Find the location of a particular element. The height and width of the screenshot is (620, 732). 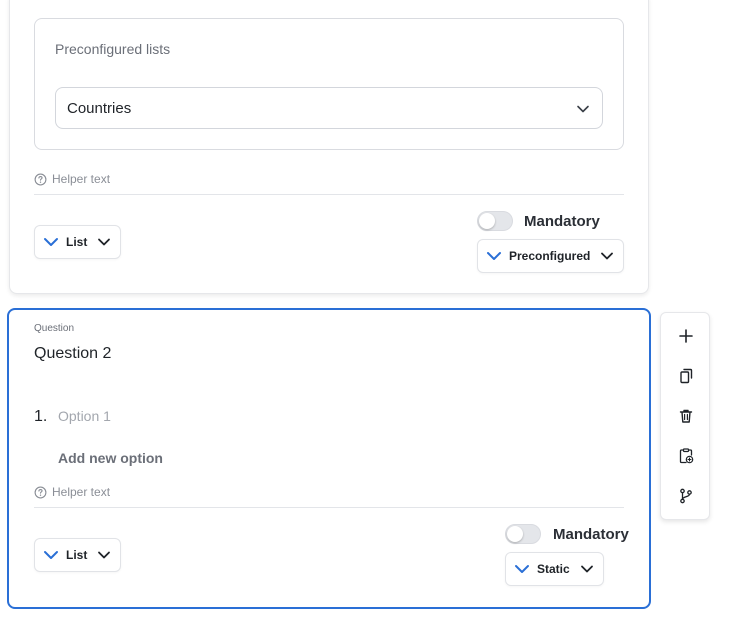

trash-icon is located at coordinates (686, 416).